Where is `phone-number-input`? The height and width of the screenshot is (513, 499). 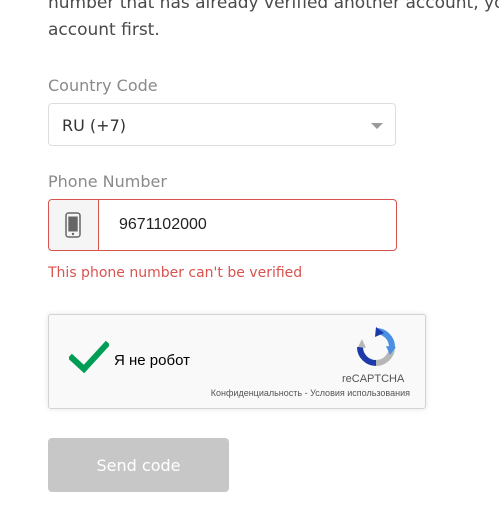
phone-number-input is located at coordinates (244, 225).